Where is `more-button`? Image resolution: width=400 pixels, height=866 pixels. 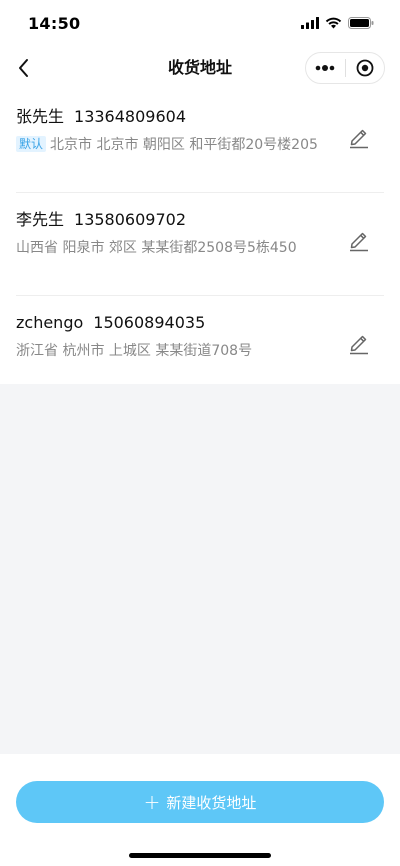
more-button is located at coordinates (325, 68).